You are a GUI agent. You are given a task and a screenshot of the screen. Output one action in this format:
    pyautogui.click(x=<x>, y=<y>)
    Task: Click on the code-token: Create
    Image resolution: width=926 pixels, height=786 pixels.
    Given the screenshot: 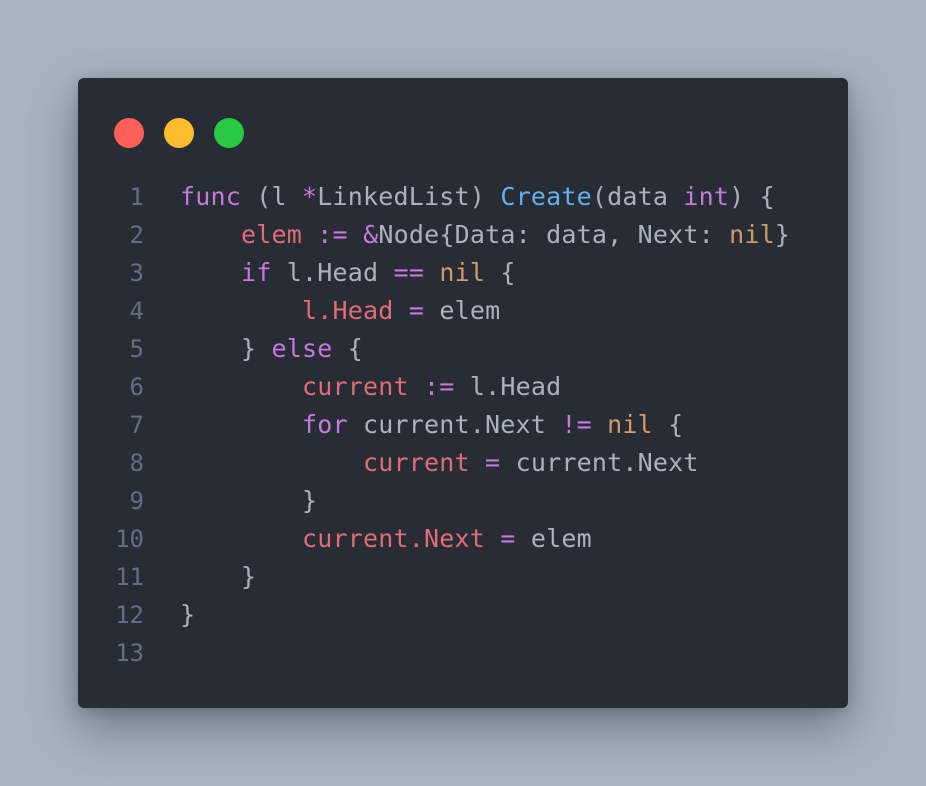 What is the action you would take?
    pyautogui.click(x=546, y=196)
    